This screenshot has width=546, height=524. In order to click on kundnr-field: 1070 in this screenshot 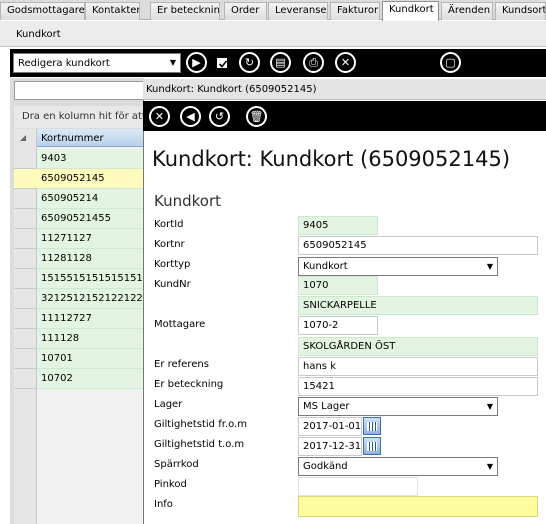, I will do `click(338, 285)`.